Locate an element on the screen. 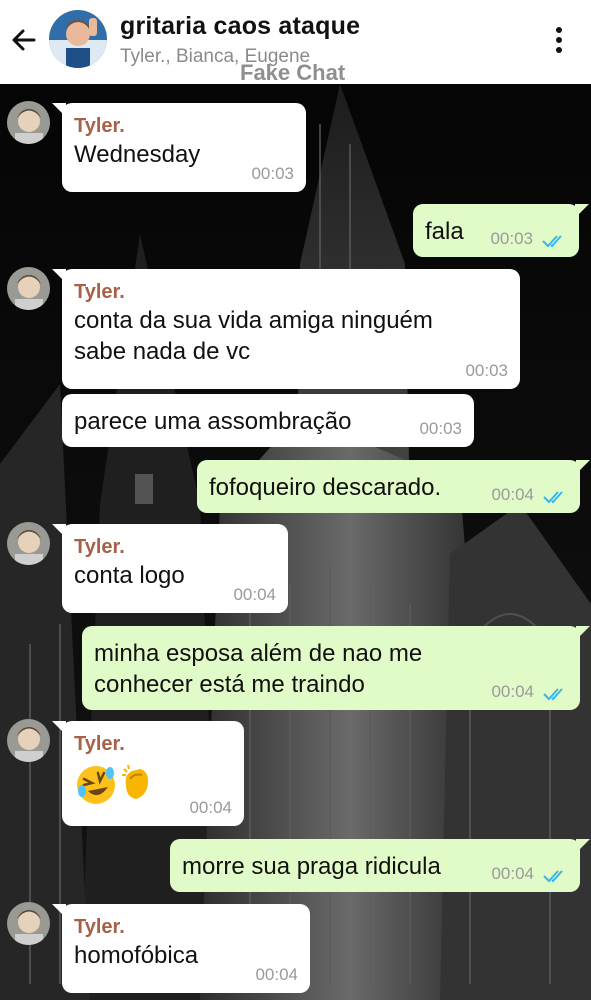  rolling-on-floor-laughing-emoji is located at coordinates (96, 785).